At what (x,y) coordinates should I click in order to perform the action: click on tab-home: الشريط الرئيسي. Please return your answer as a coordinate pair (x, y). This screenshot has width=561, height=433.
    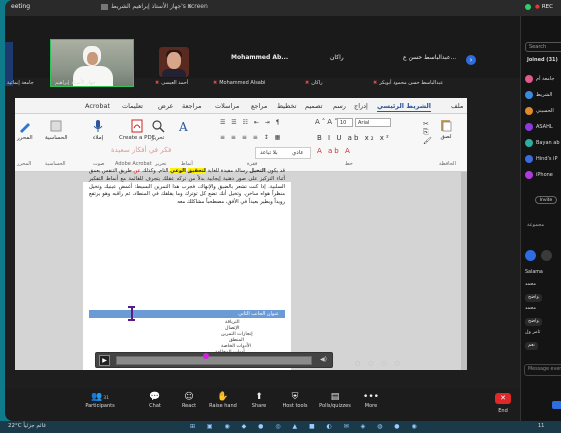
    Looking at the image, I should click on (404, 107).